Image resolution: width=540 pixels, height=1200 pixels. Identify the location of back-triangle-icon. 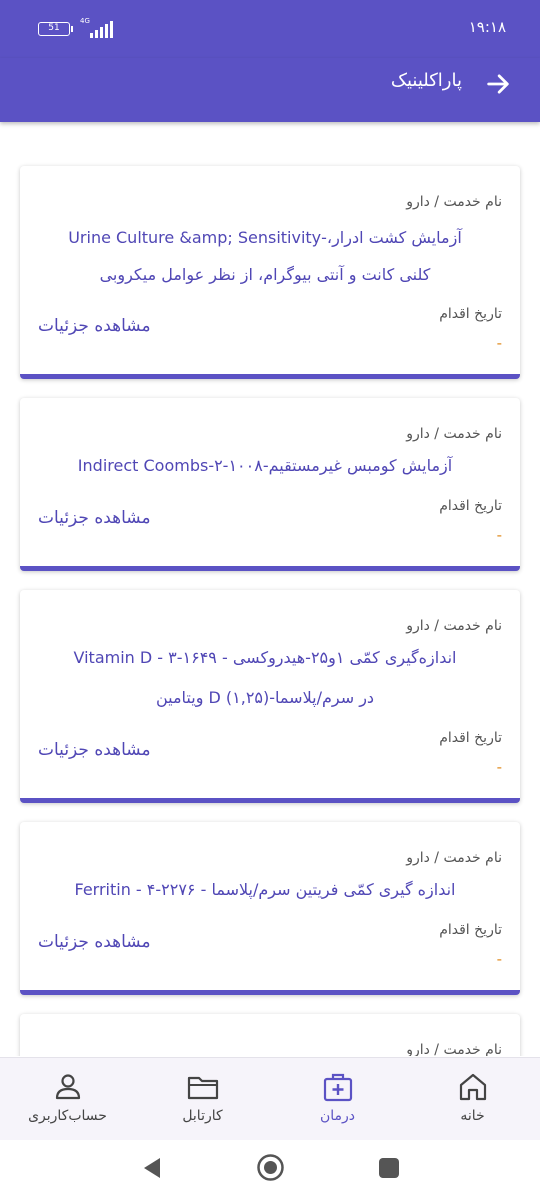
(152, 1168).